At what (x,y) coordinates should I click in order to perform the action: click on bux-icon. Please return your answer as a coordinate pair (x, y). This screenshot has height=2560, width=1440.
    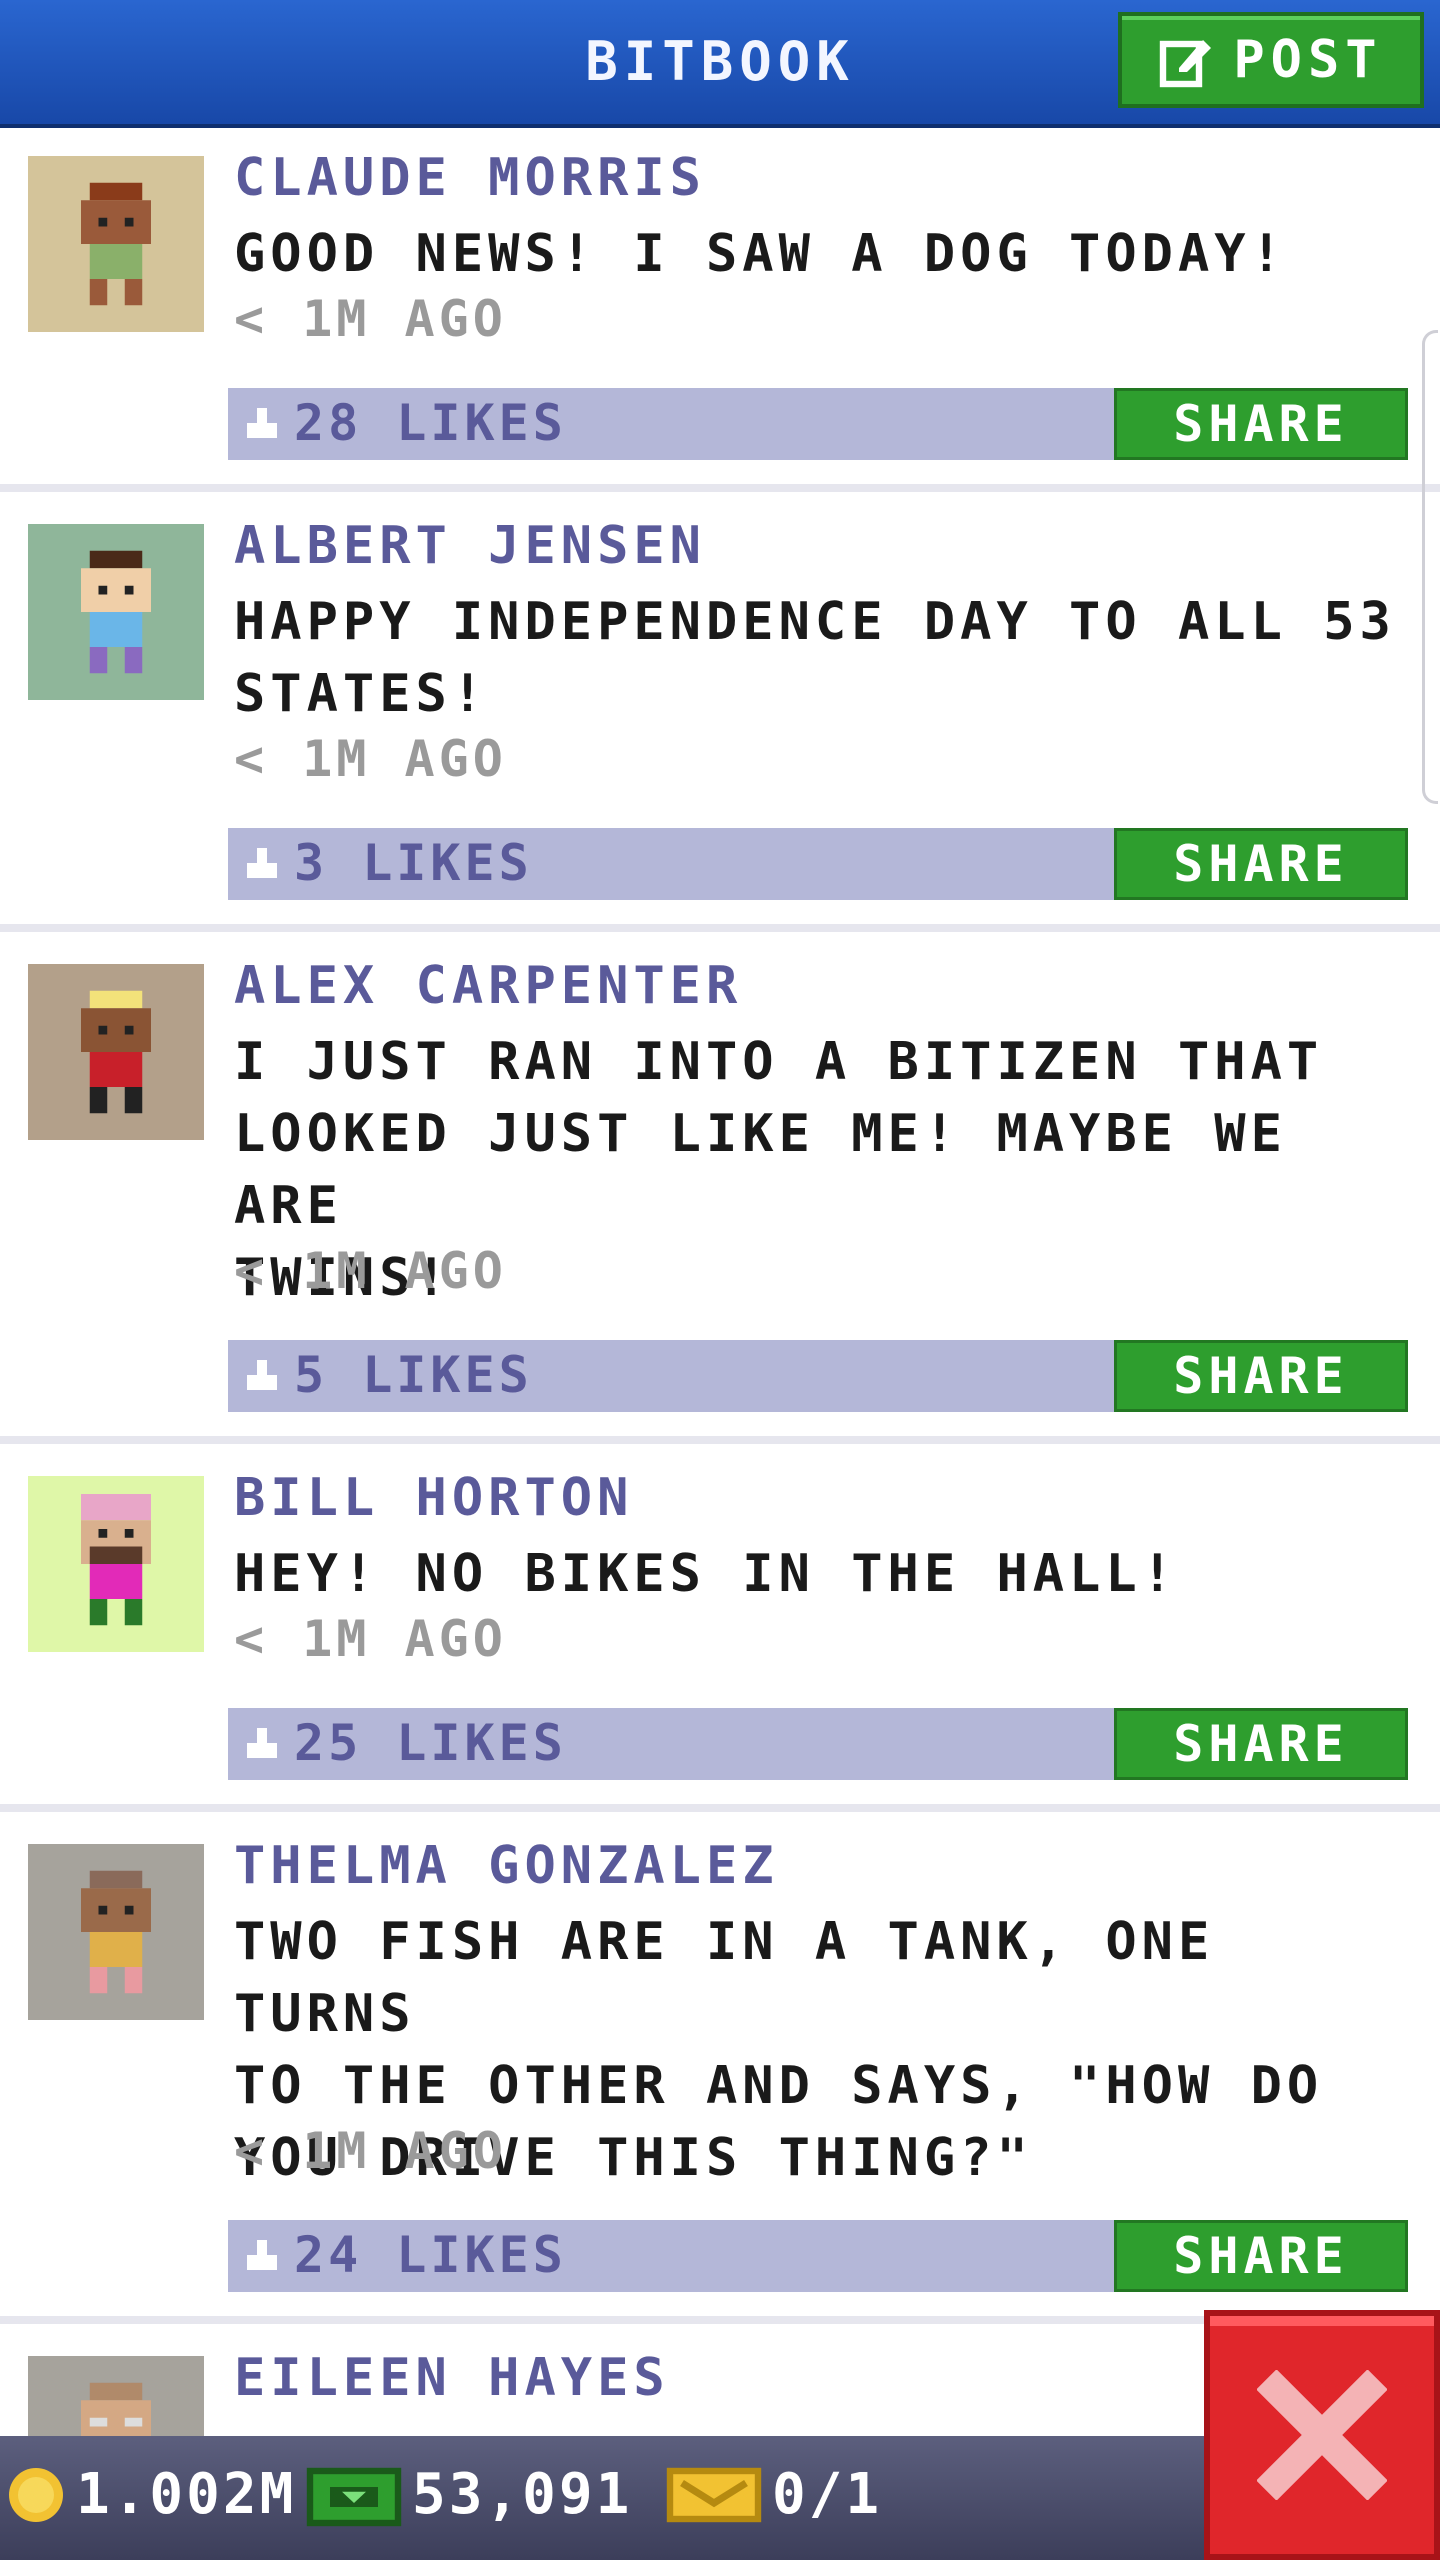
    Looking at the image, I should click on (354, 2496).